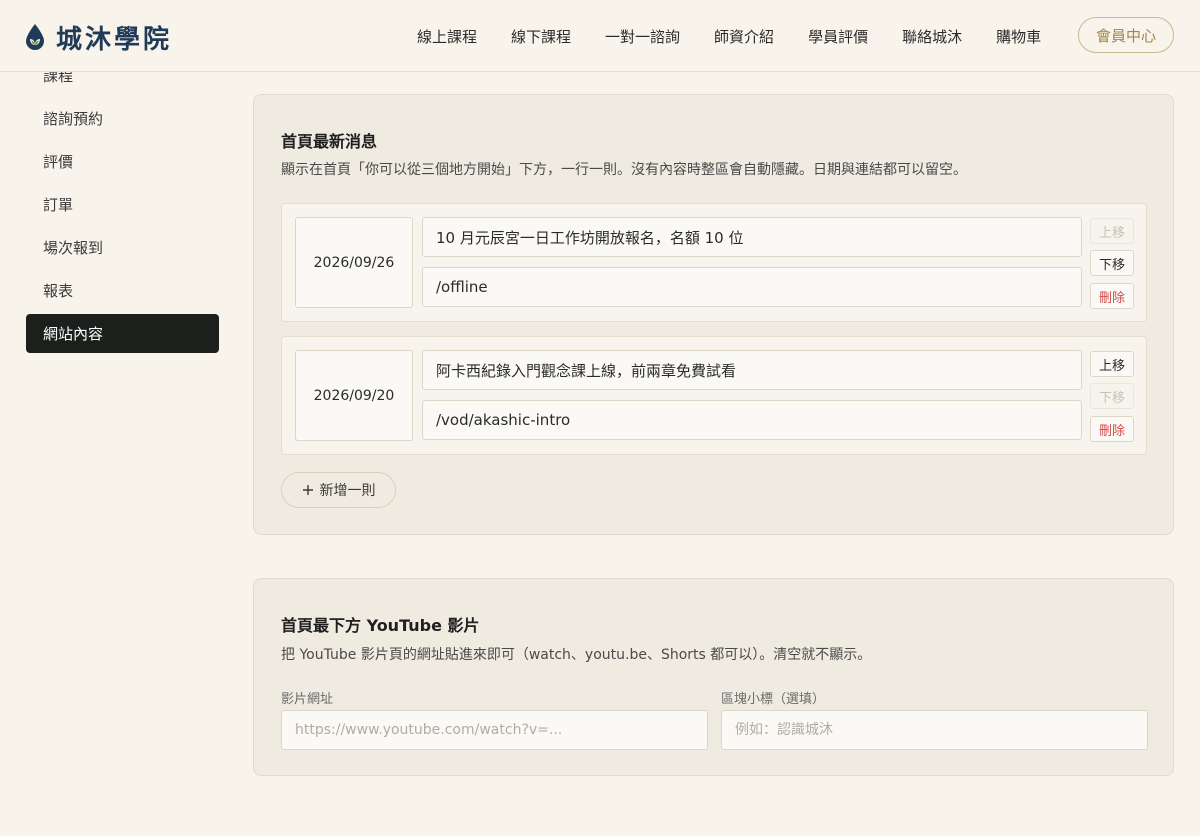 This screenshot has width=1200, height=836. I want to click on video-url-label: 影片網址, so click(307, 699).